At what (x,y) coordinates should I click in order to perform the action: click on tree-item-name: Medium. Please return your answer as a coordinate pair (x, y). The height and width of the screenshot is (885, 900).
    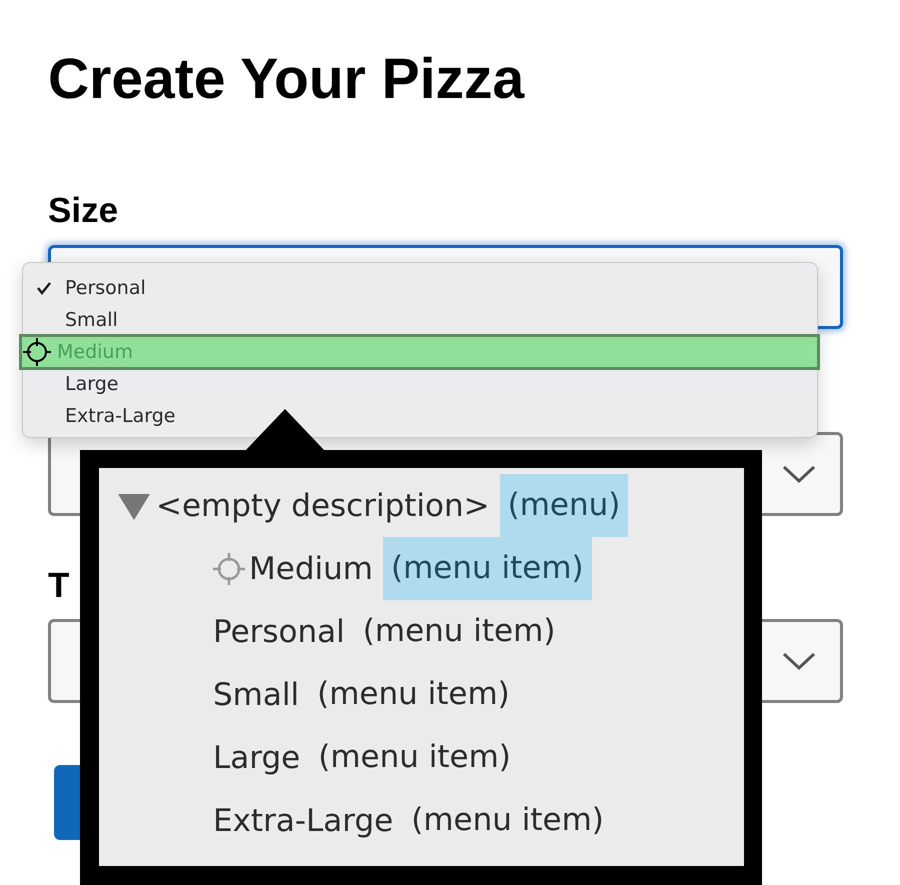
    Looking at the image, I should click on (311, 568).